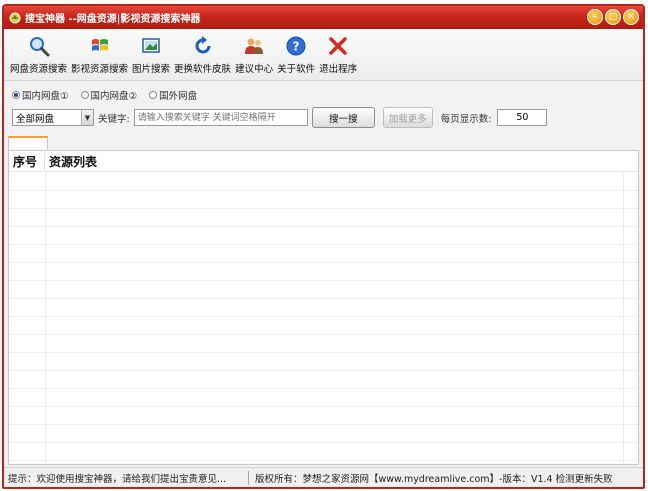  I want to click on video-search-button: 影视资源搜索, so click(99, 55).